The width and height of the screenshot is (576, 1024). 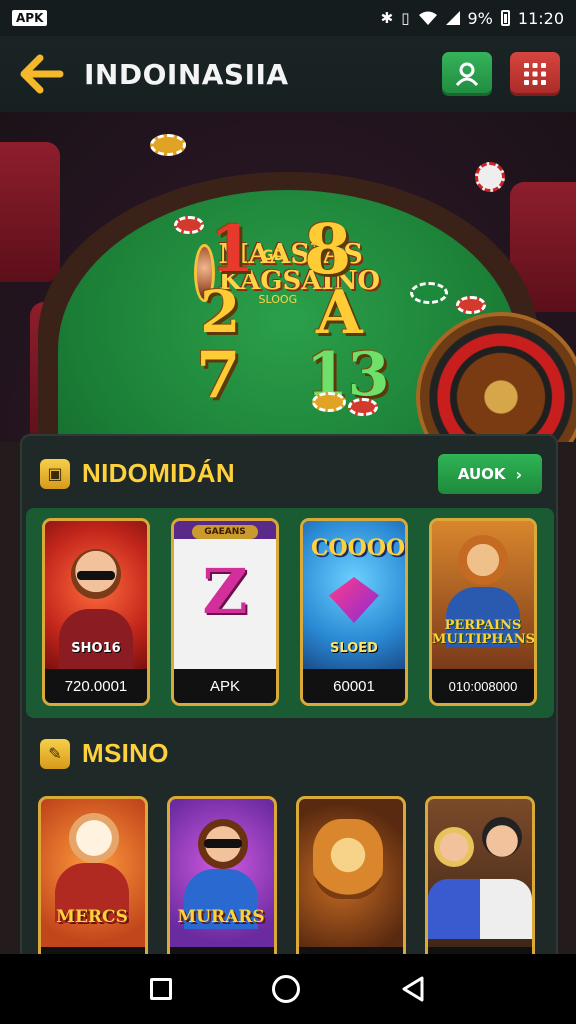 I want to click on nfc-icon: ▯, so click(x=405, y=18).